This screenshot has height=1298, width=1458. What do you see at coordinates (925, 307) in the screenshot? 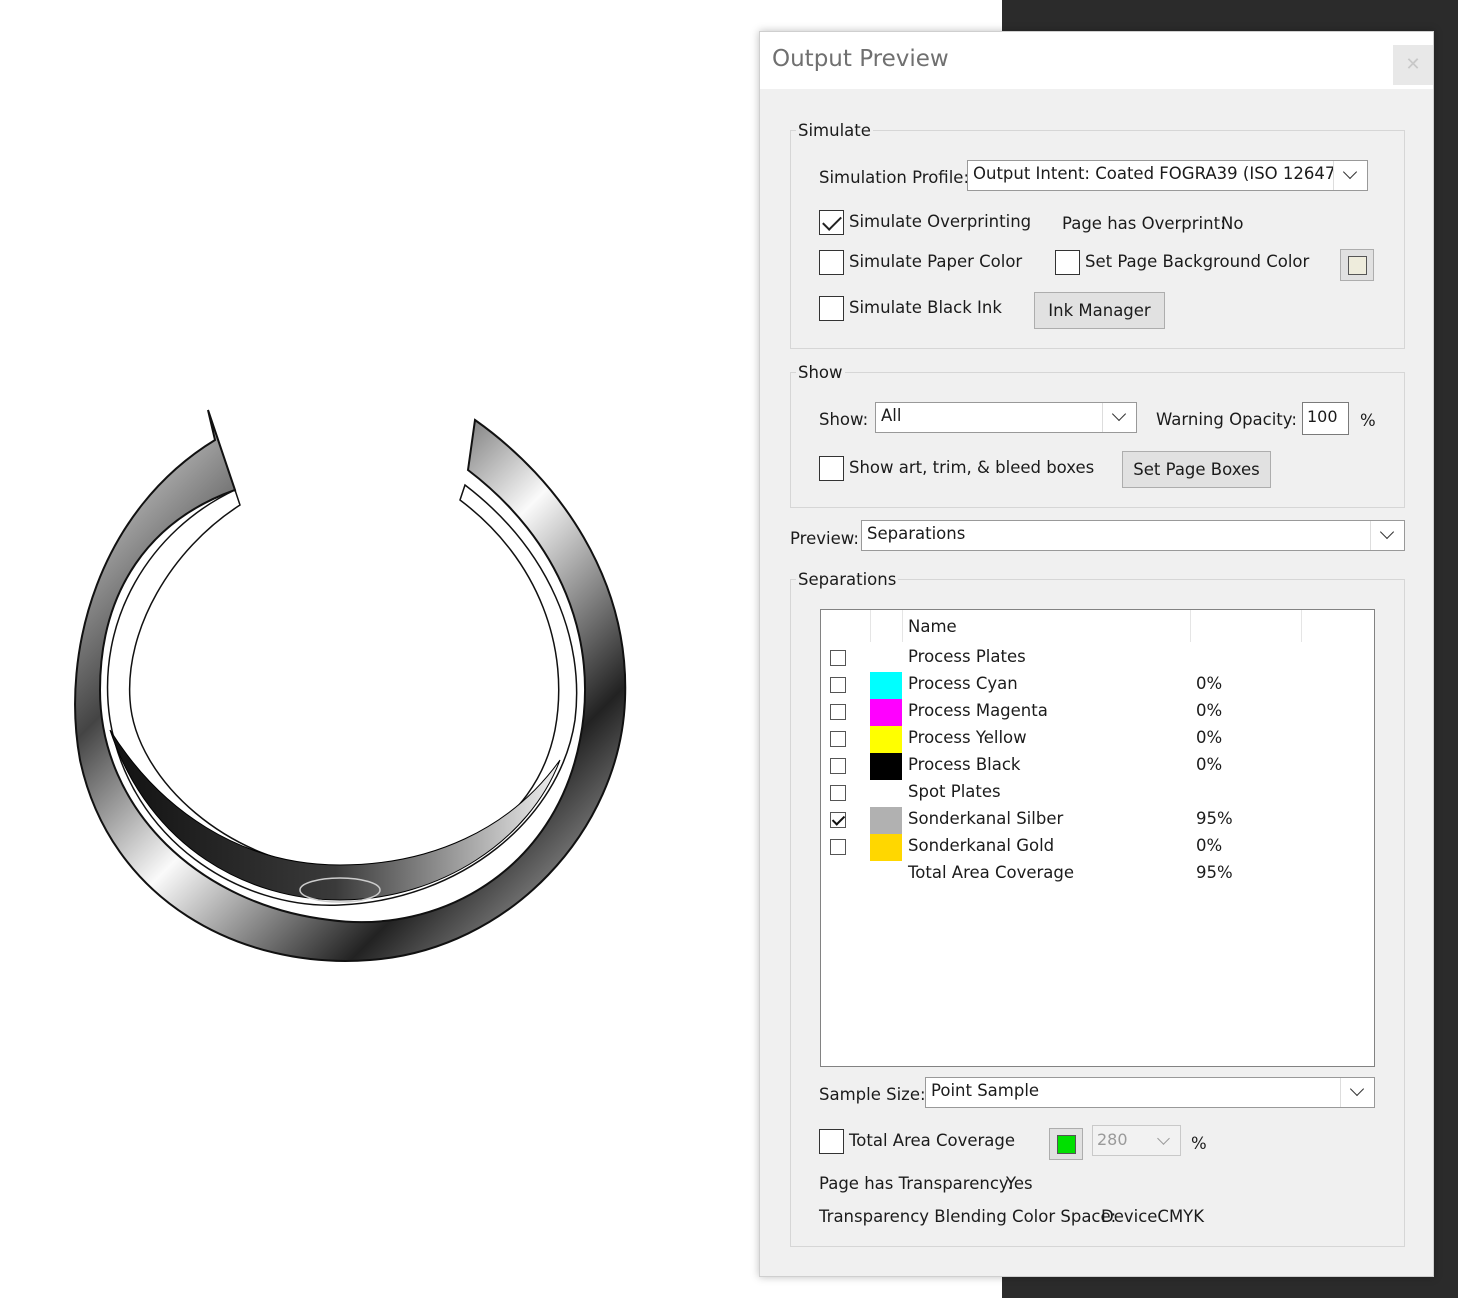
I see `simulate-black-ink-label: Simulate Black Ink` at bounding box center [925, 307].